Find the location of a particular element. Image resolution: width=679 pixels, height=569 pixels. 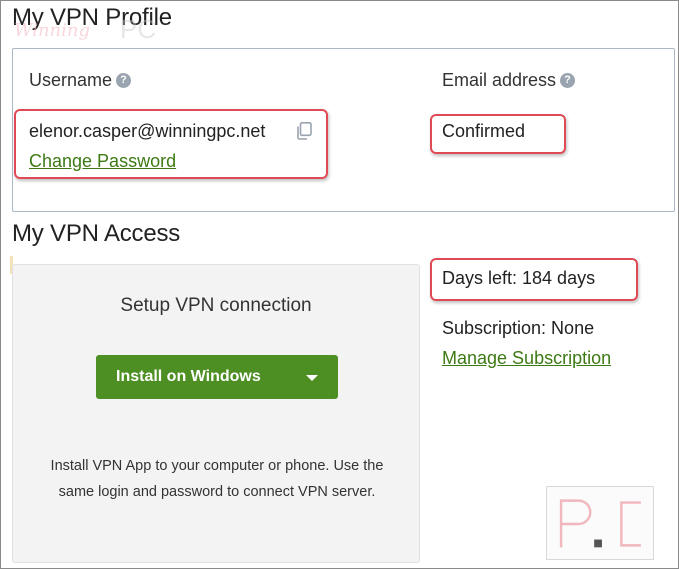

manage-subscription-link: Manage Subscription is located at coordinates (526, 358).